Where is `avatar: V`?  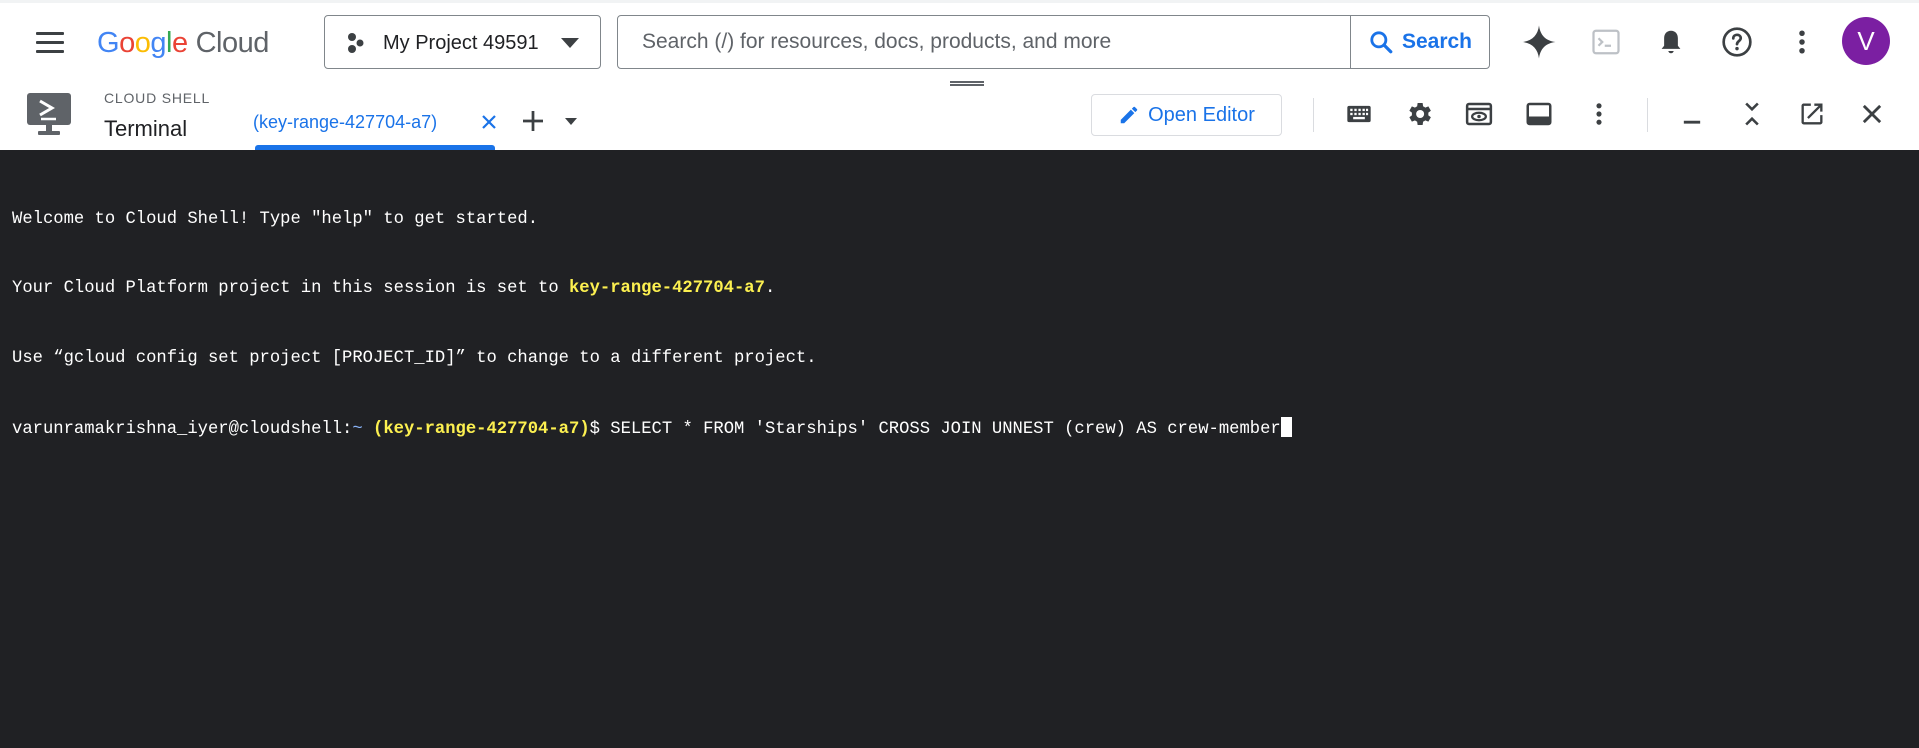 avatar: V is located at coordinates (1866, 41).